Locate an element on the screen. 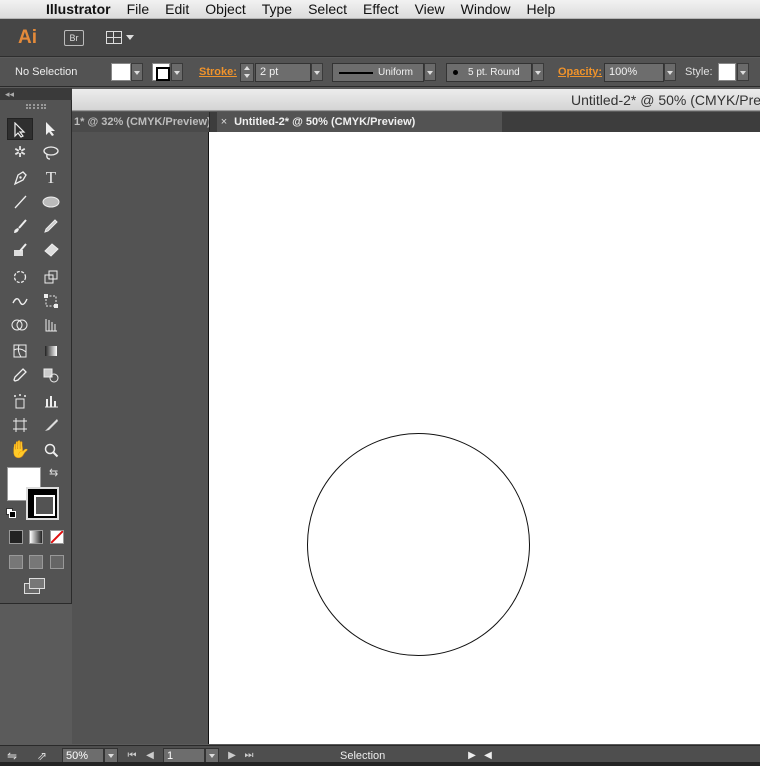 The image size is (760, 766). menu-window: Window is located at coordinates (486, 9).